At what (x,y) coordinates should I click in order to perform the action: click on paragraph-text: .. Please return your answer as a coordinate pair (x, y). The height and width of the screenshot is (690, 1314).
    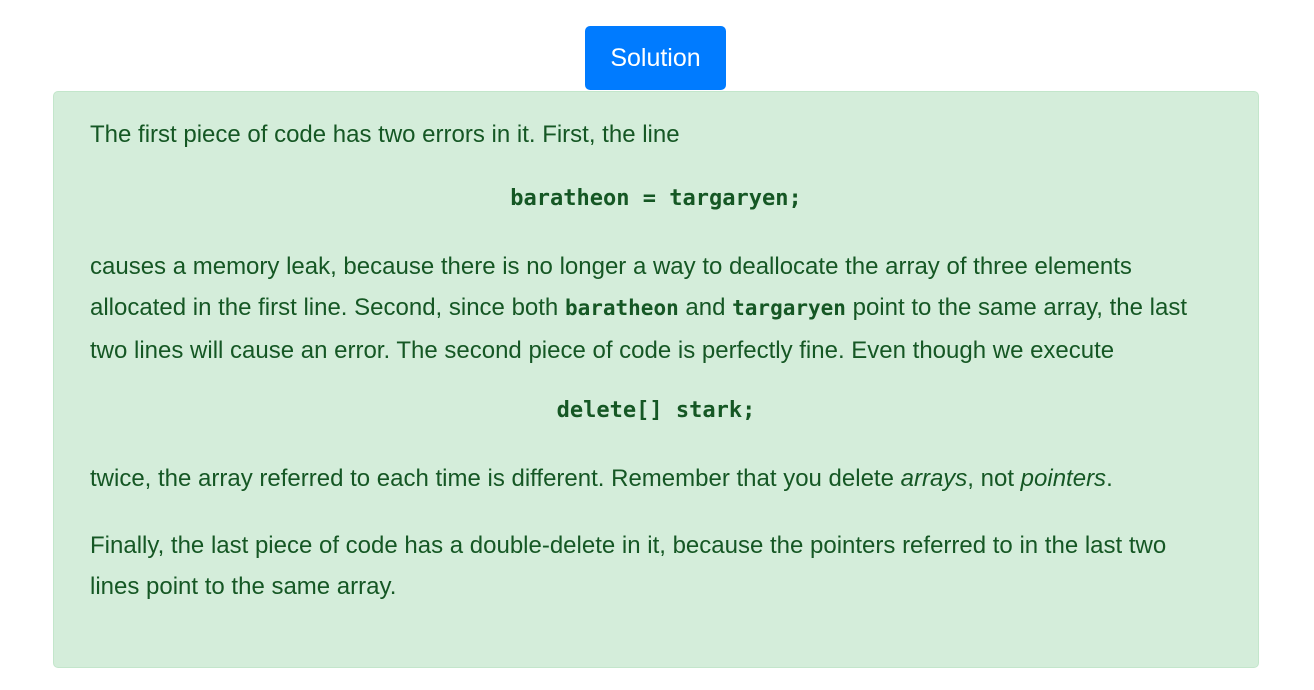
    Looking at the image, I should click on (1109, 478).